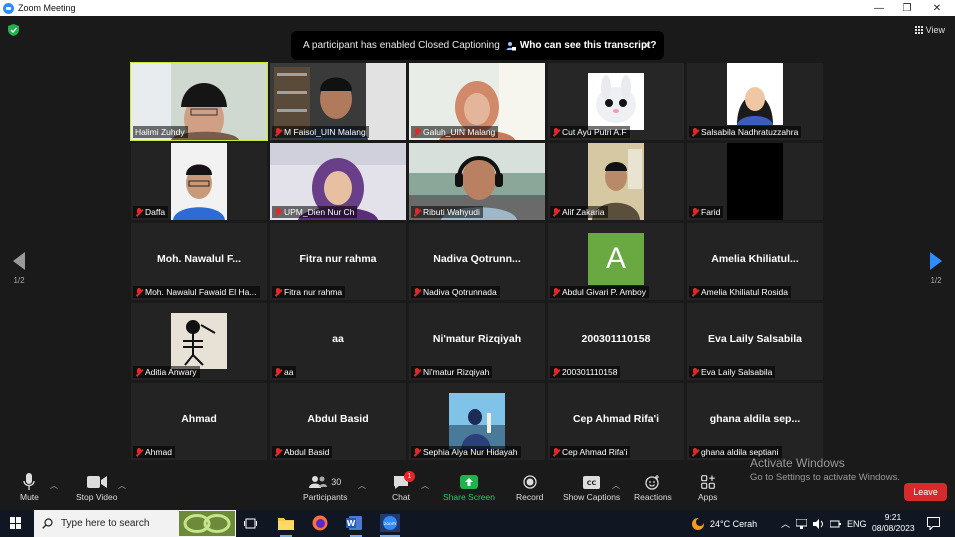 The height and width of the screenshot is (537, 955). Describe the element at coordinates (338, 181) in the screenshot. I see `participant-tile: UPM_Dien Nur Ch` at that location.